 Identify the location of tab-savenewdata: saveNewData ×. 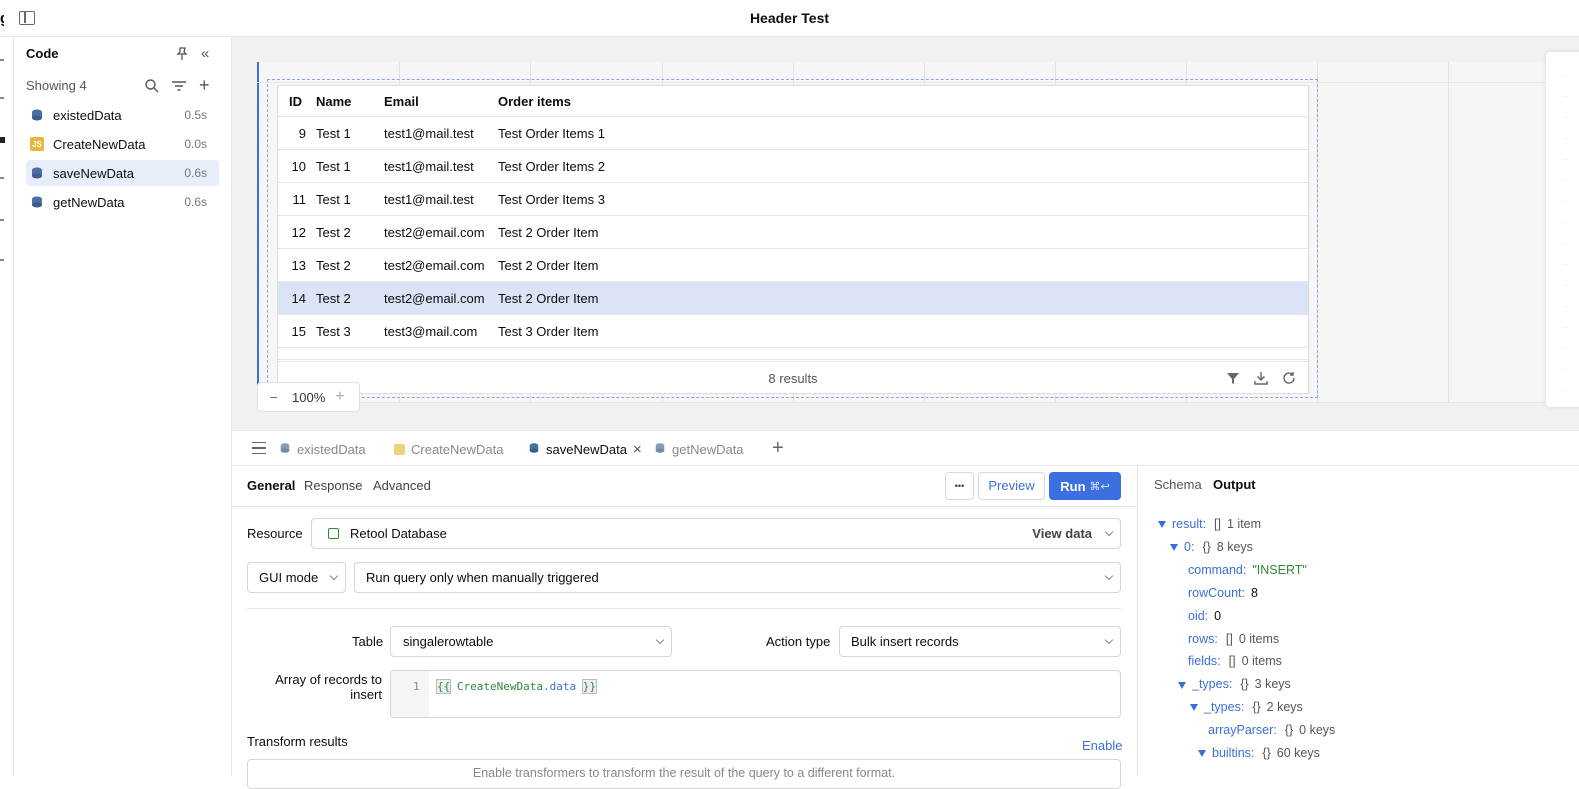
(585, 449).